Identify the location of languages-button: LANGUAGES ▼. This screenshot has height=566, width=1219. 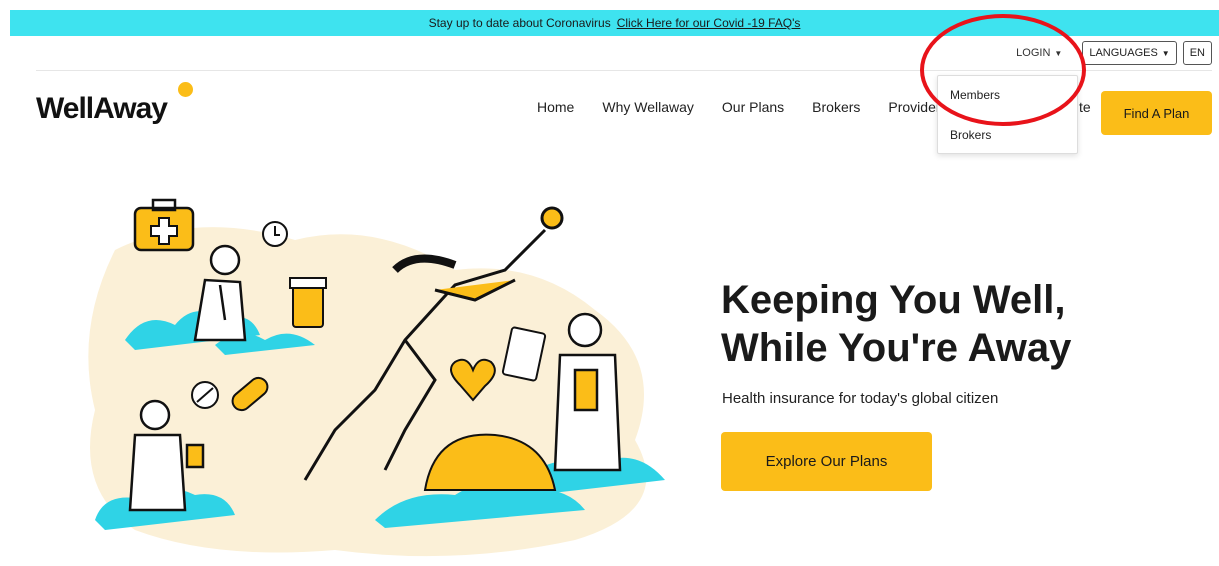
(1129, 53).